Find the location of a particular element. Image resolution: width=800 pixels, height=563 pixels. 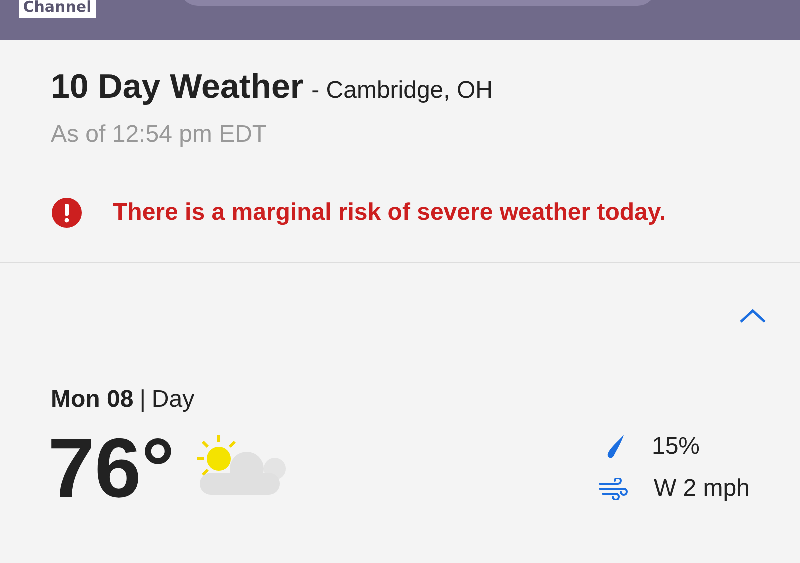

wind-icon is located at coordinates (613, 489).